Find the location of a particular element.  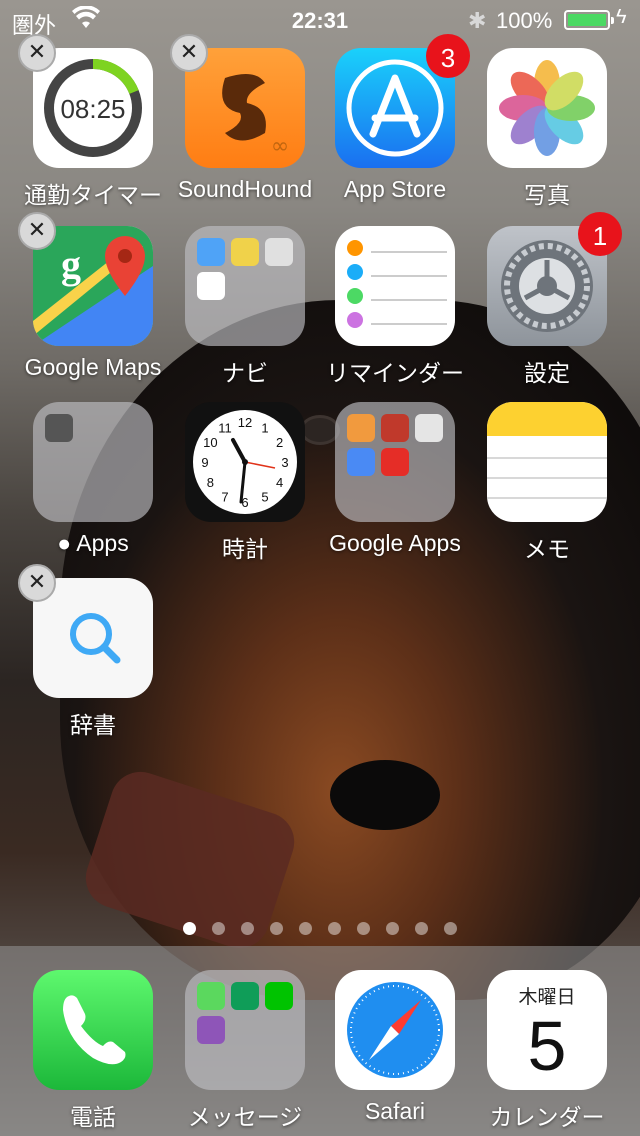

app-notes: メモ is located at coordinates (547, 487).